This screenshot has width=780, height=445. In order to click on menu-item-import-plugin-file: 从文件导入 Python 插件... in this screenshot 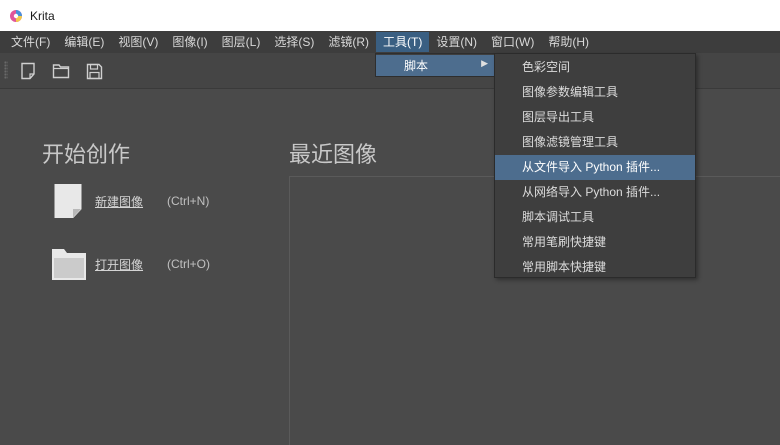, I will do `click(595, 167)`.